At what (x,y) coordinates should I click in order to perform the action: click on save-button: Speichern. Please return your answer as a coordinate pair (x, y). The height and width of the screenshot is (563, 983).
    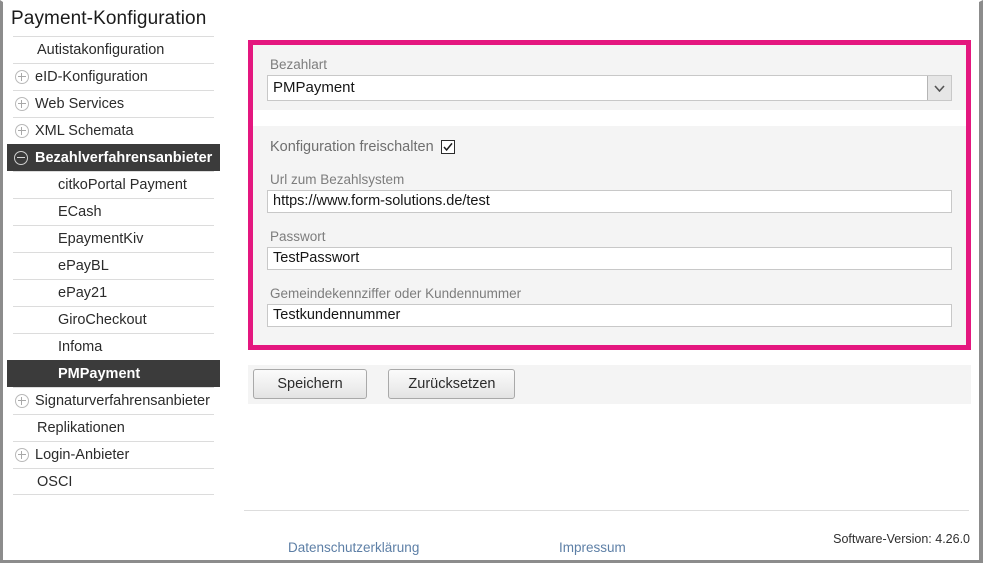
    Looking at the image, I should click on (310, 384).